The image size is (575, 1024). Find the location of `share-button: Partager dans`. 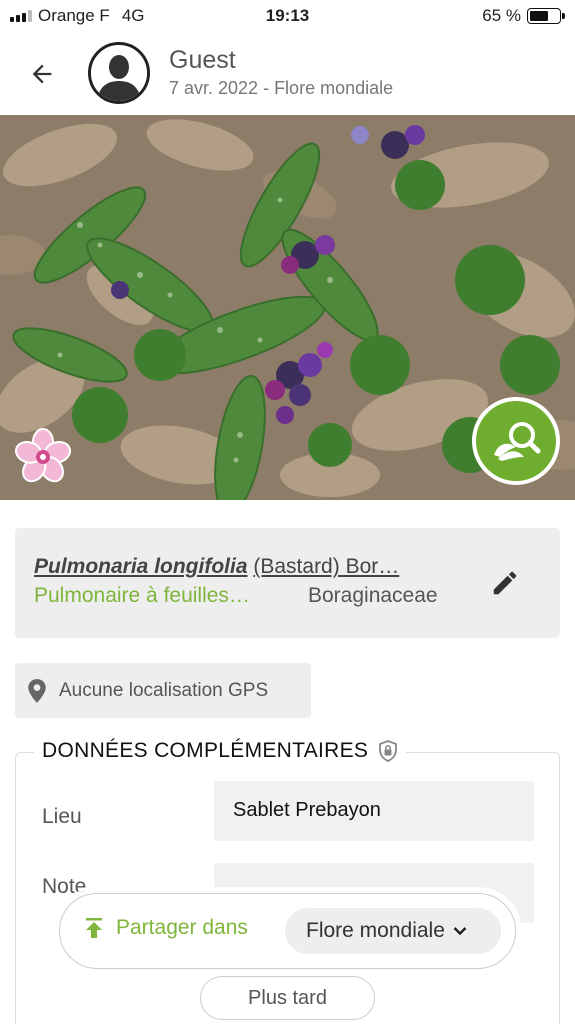

share-button: Partager dans is located at coordinates (166, 928).